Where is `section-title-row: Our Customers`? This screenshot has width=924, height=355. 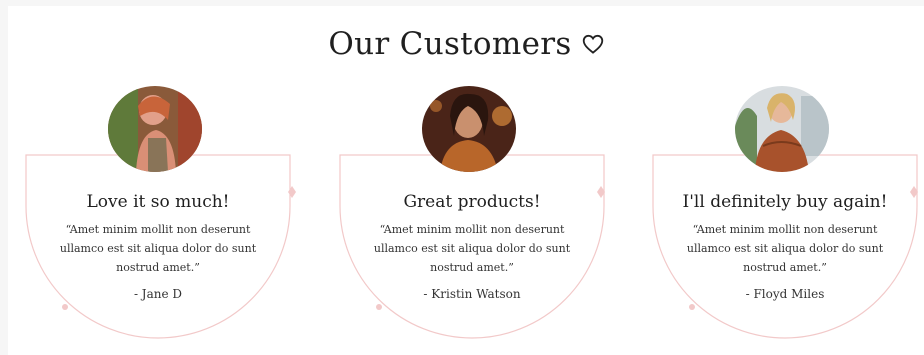 section-title-row: Our Customers is located at coordinates (466, 44).